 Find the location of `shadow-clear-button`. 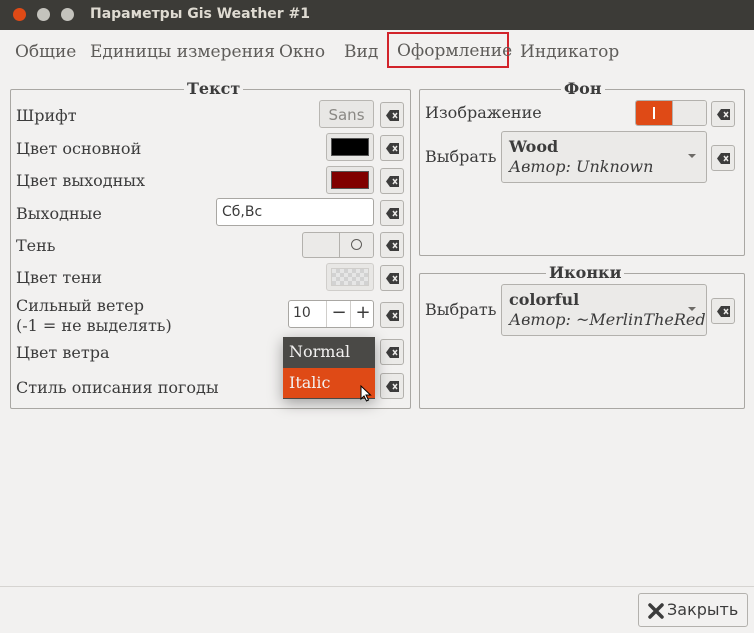

shadow-clear-button is located at coordinates (392, 245).